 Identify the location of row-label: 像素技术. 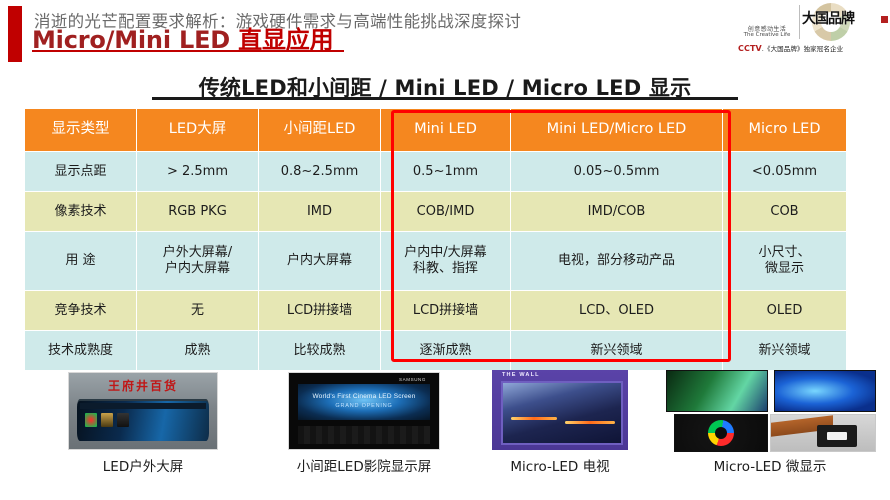
(80, 211).